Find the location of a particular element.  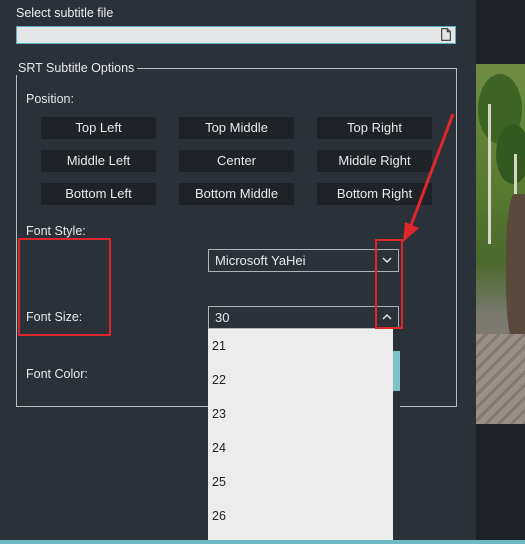

font-size-value: 30 is located at coordinates (222, 317).